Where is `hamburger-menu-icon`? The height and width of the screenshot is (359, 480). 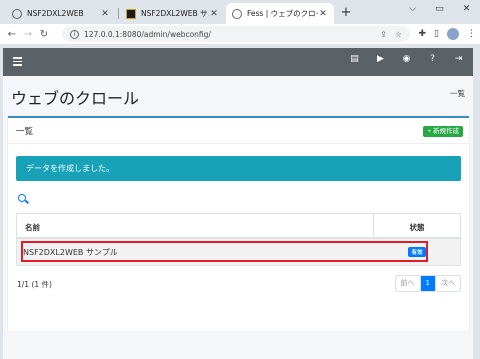
hamburger-menu-icon is located at coordinates (17, 61).